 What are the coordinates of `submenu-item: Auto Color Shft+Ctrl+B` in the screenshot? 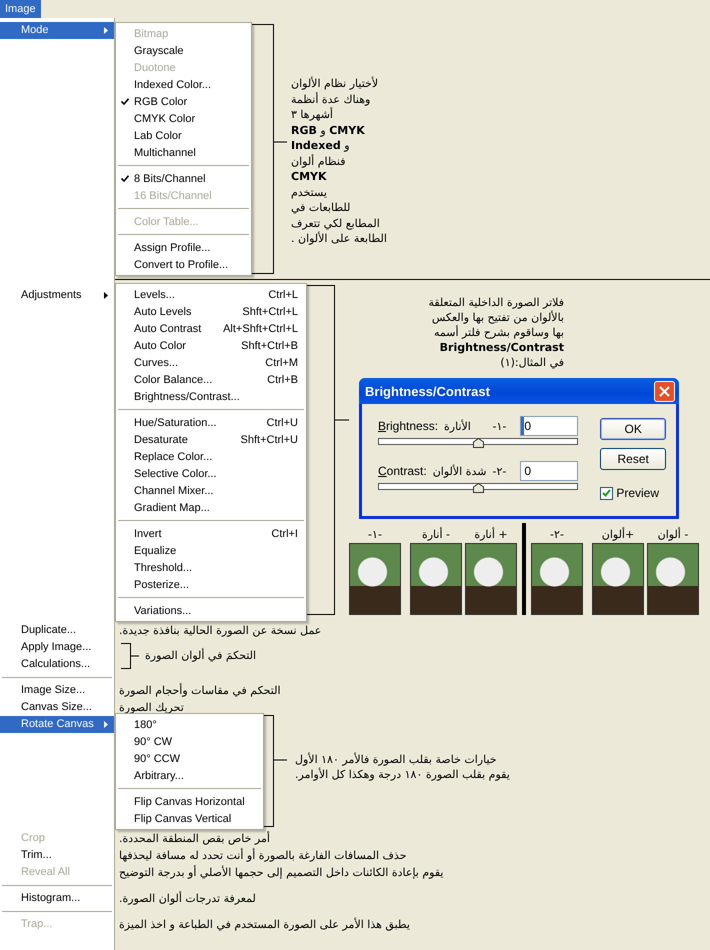 It's located at (211, 345).